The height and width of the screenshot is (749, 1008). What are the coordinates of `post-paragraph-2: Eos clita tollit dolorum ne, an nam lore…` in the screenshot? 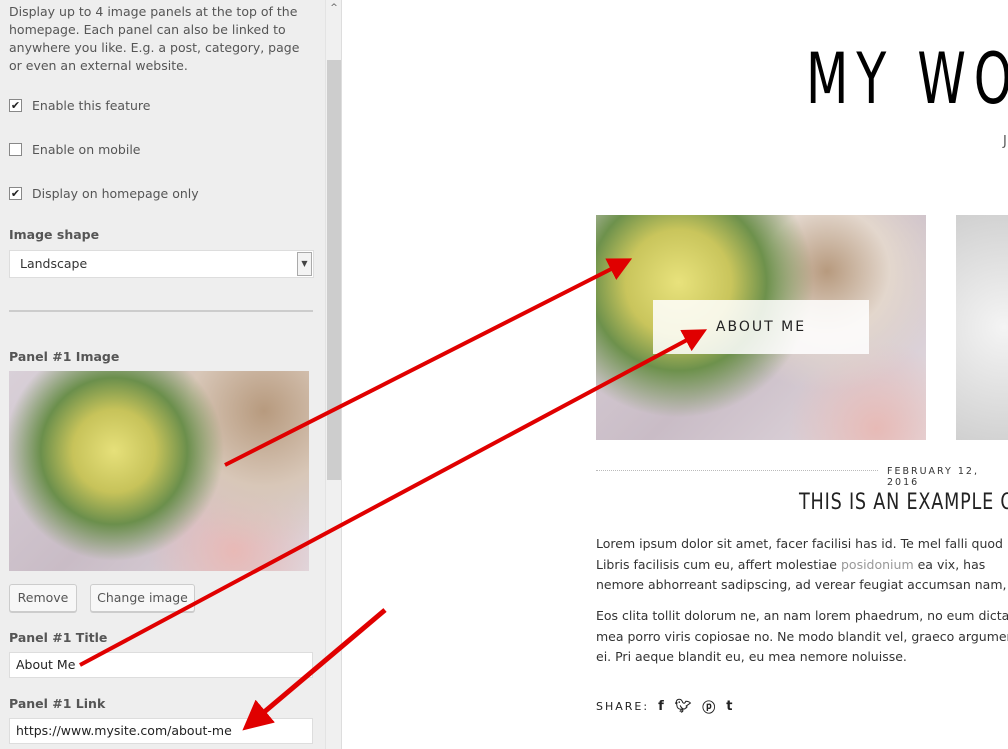 It's located at (802, 637).